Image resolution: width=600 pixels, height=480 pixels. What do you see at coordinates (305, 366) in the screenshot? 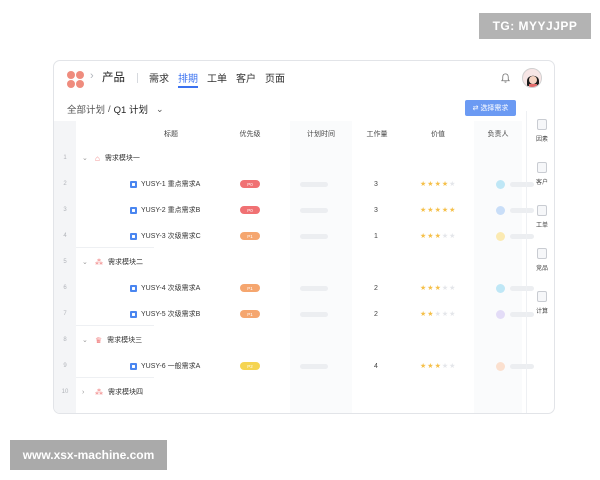
I see `table-row: YUSY-6 一般需求A P2 4 ★ ★ ★ ★ ★` at bounding box center [305, 366].